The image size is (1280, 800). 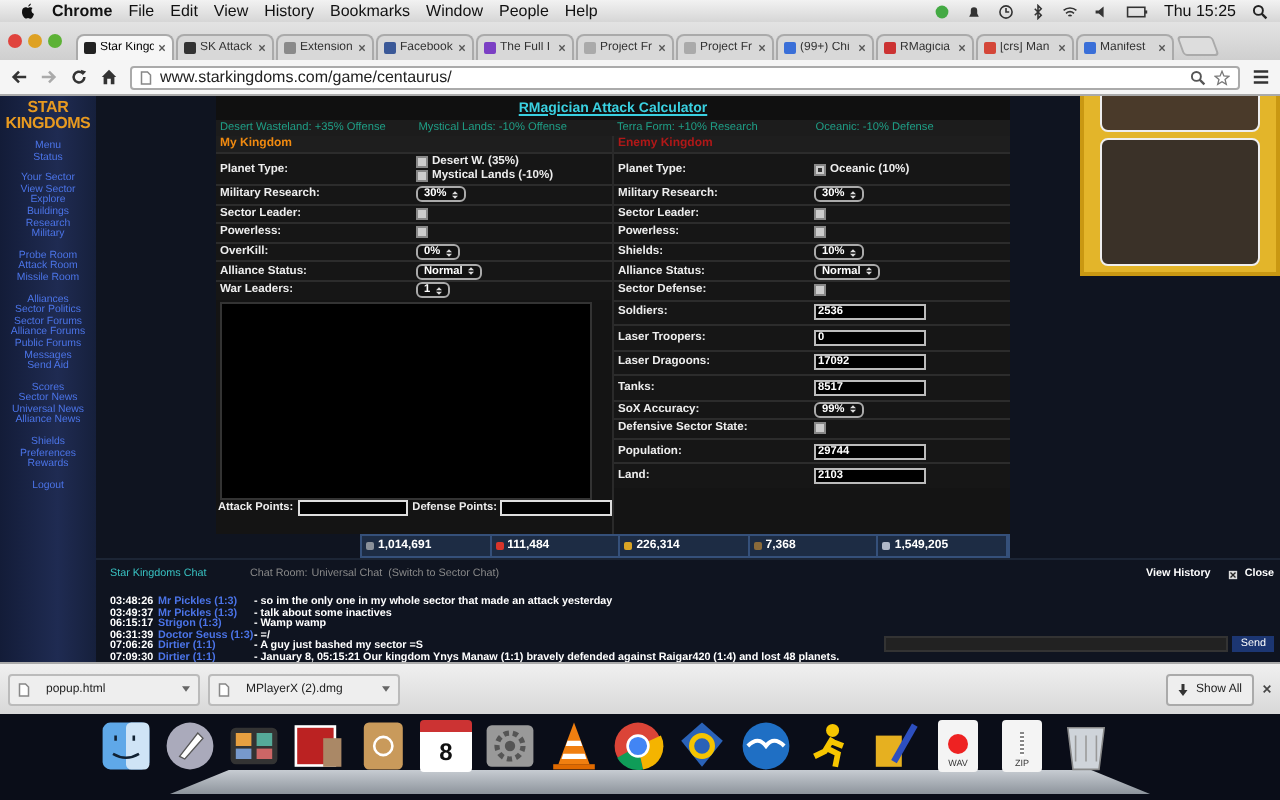 I want to click on bell-icon, so click(x=973, y=11).